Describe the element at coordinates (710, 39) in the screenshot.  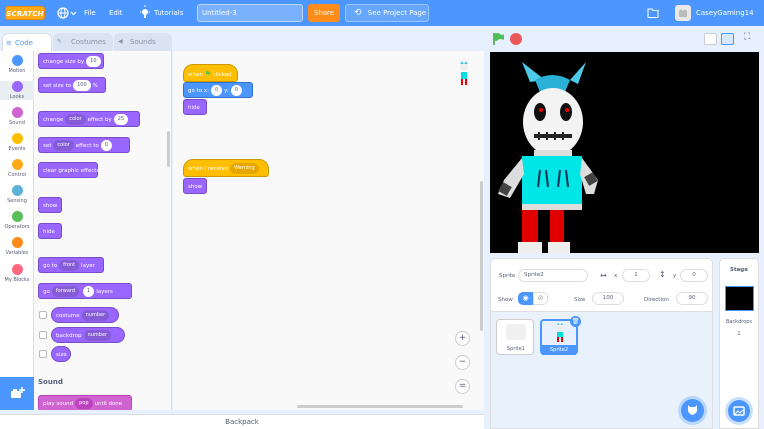
I see `small-stage-button` at that location.